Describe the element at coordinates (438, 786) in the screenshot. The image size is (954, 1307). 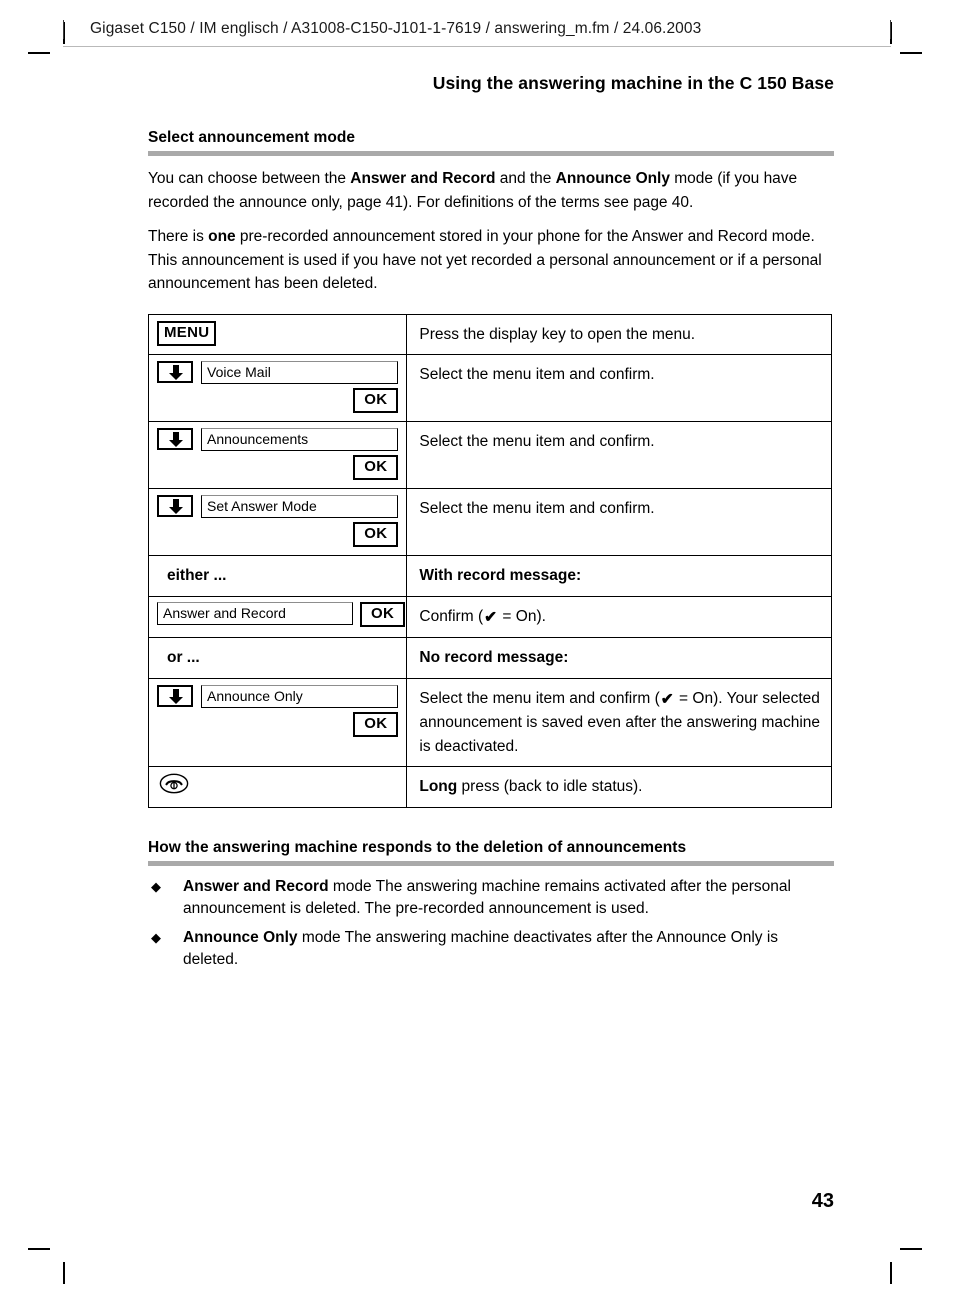
I see `long-press-label: Long` at that location.